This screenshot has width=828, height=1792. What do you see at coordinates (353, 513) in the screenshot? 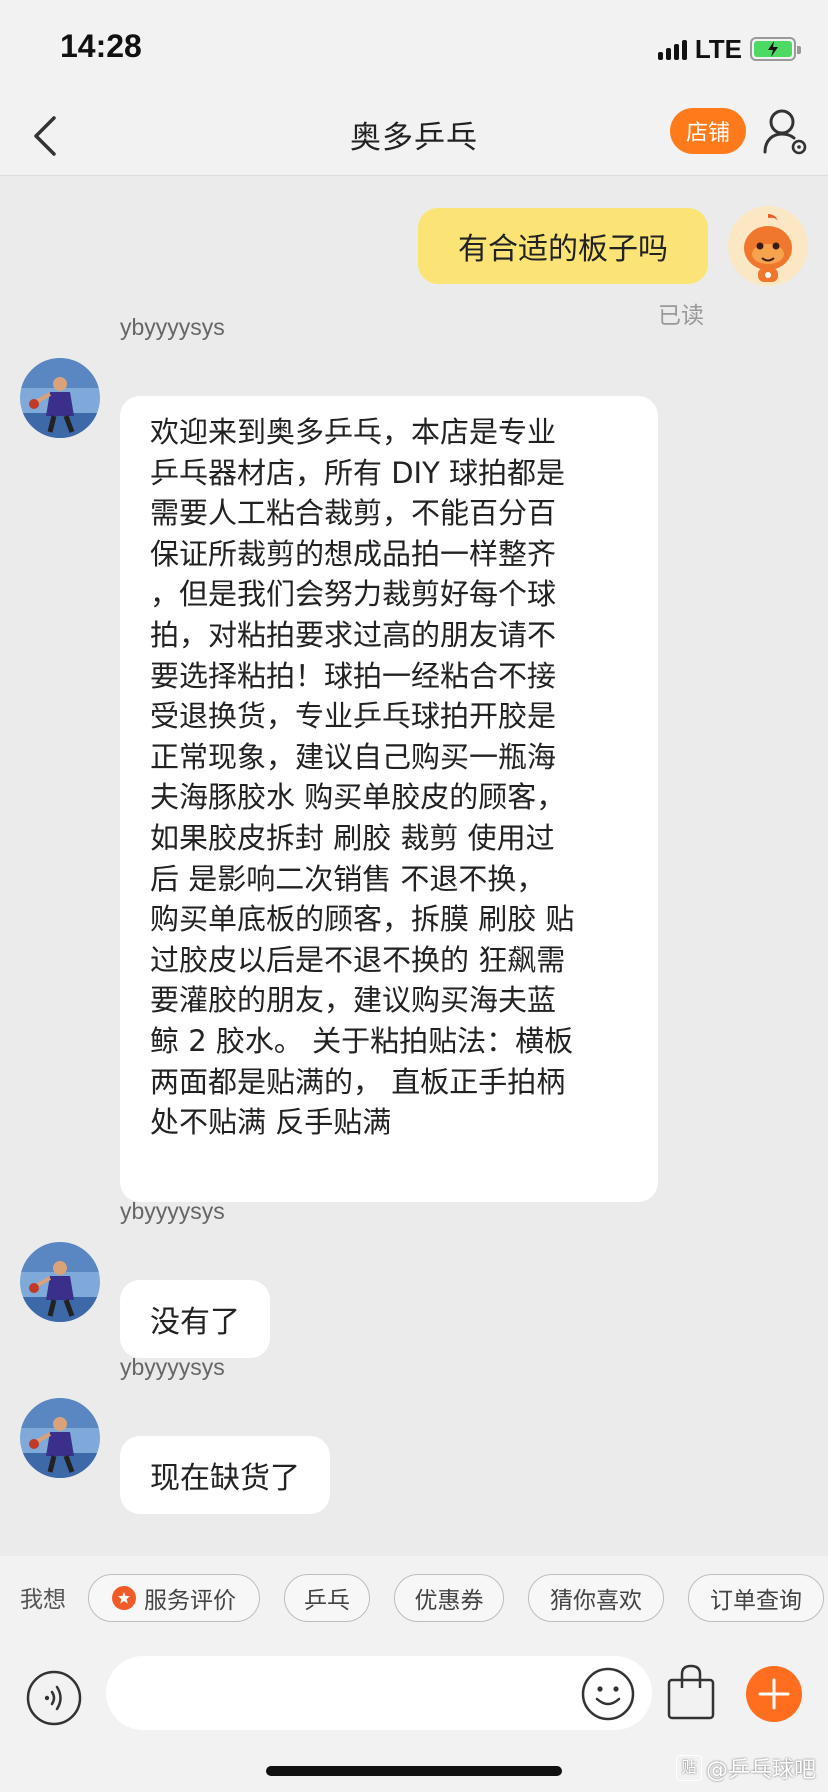
I see `message-line: 需要人工粘合裁剪，不能百分百` at bounding box center [353, 513].